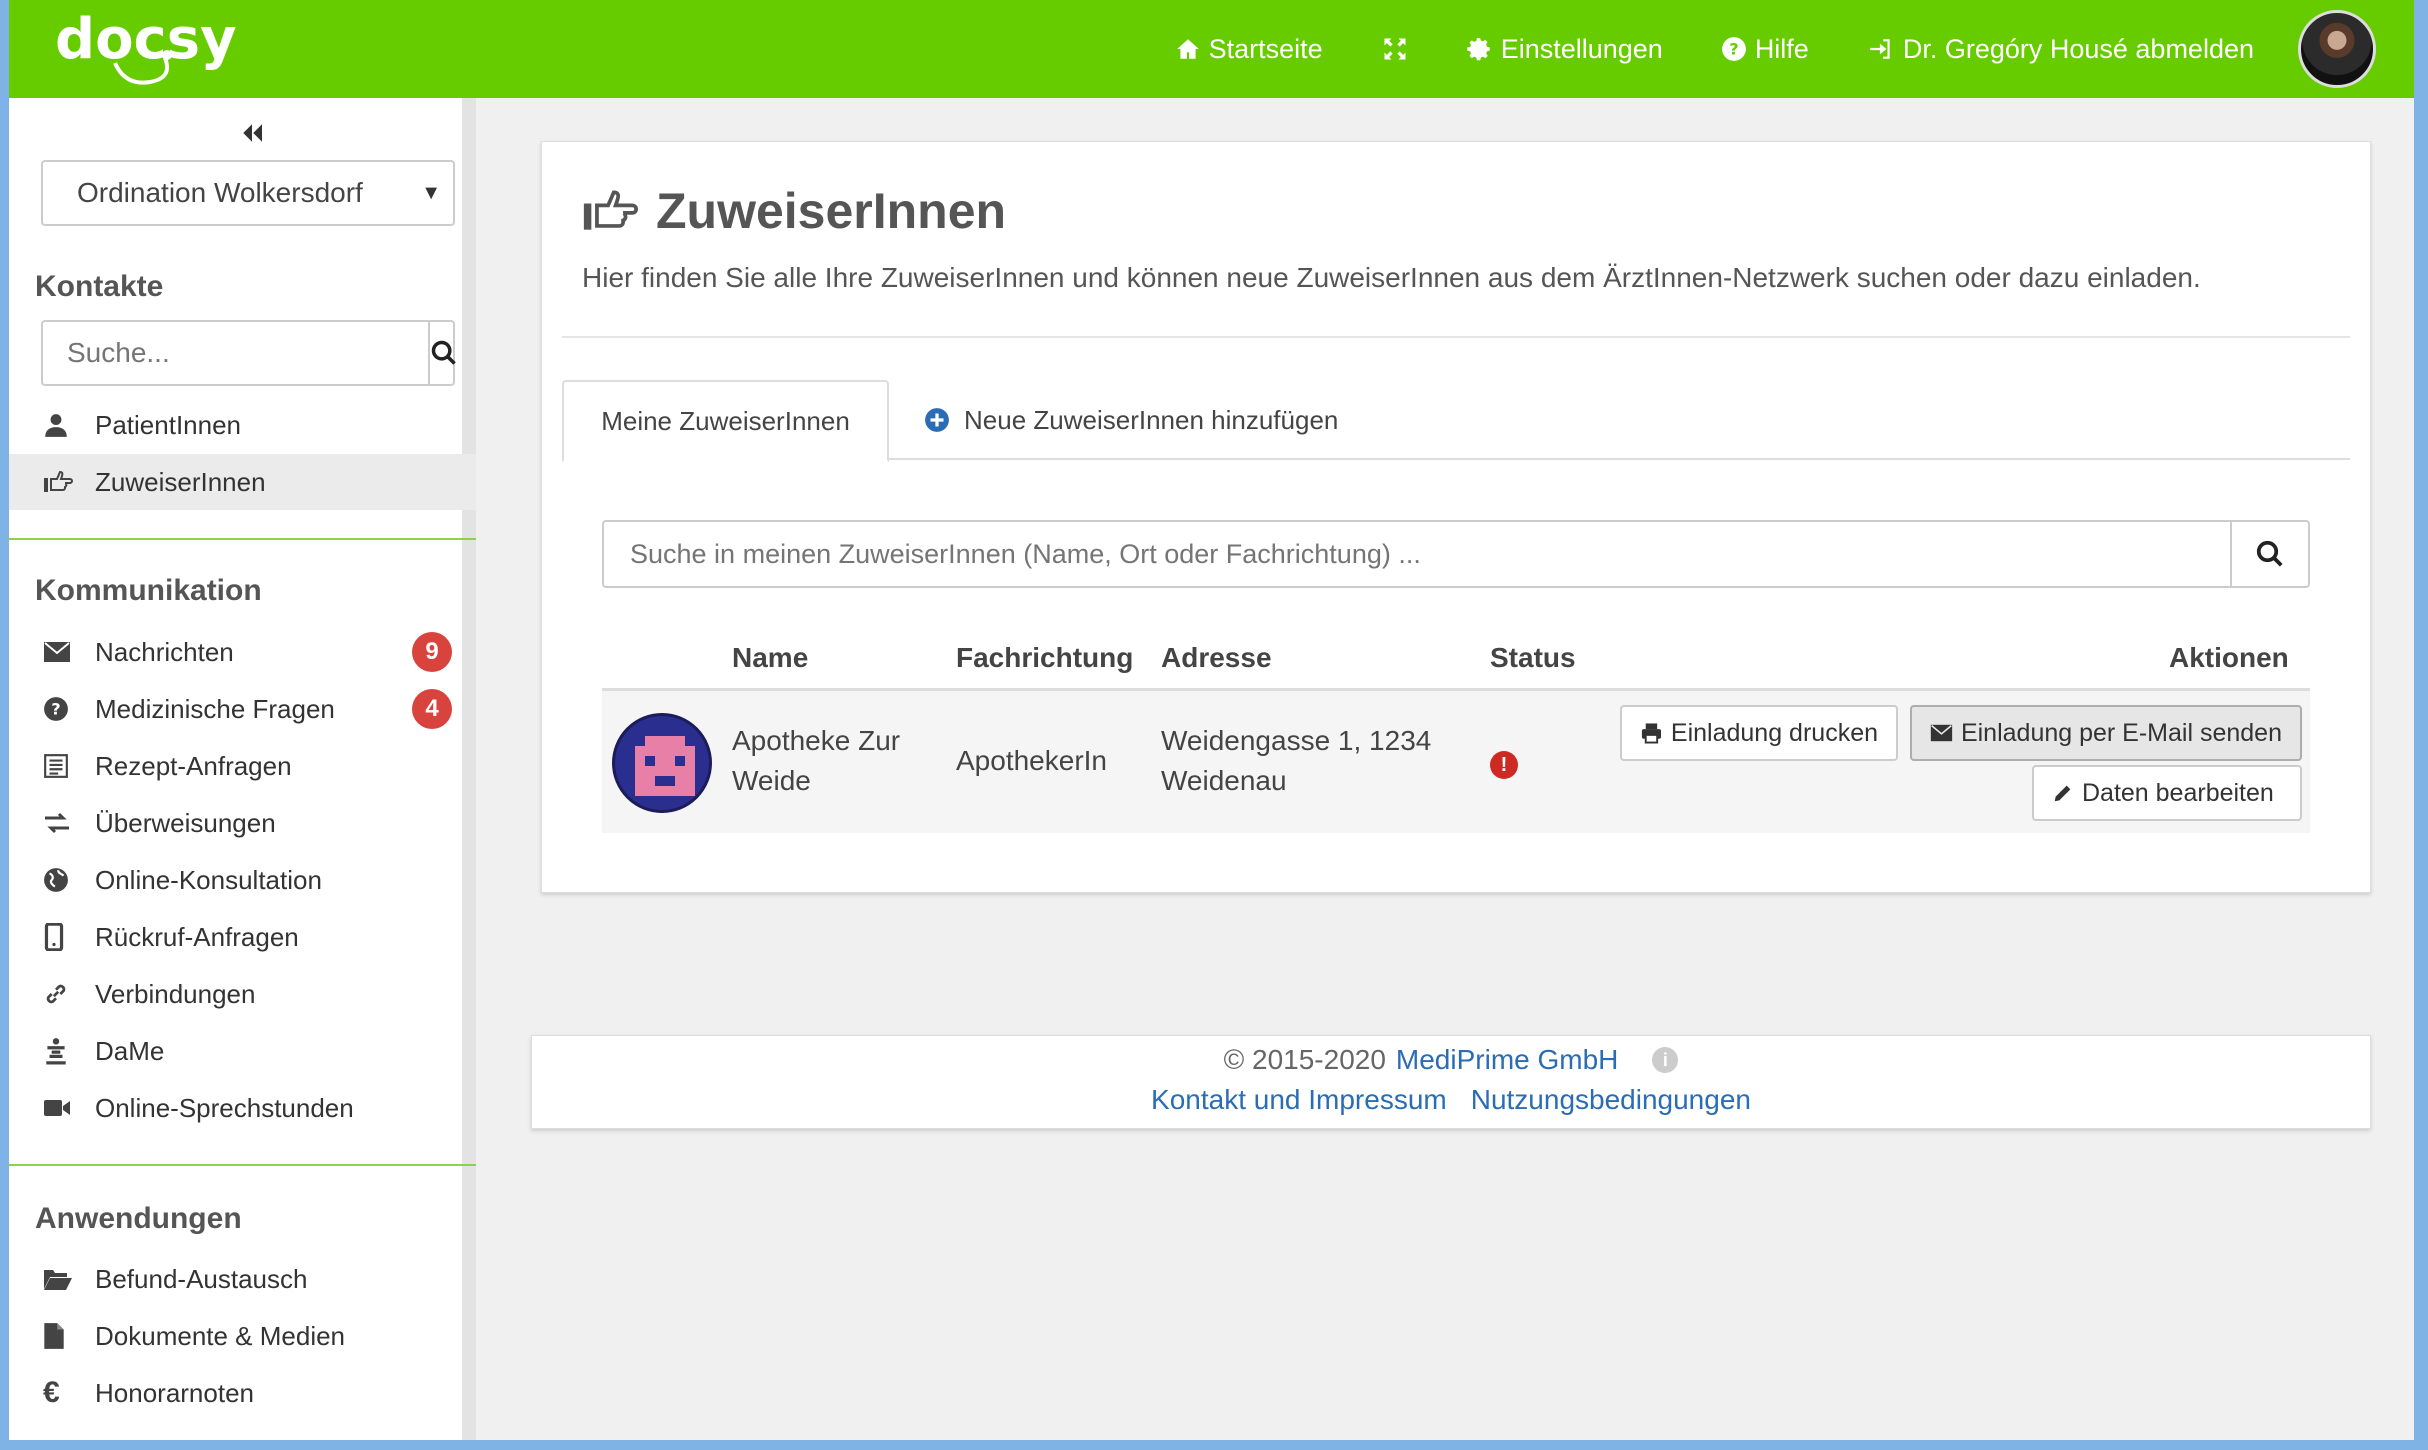 The height and width of the screenshot is (1450, 2428). I want to click on tab-my-referrers: Meine ZuweiserInnen, so click(725, 421).